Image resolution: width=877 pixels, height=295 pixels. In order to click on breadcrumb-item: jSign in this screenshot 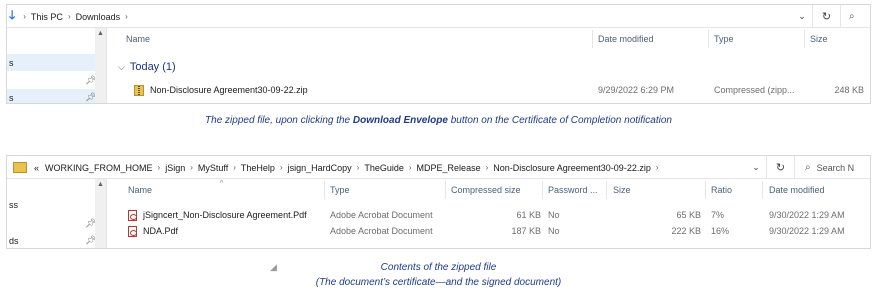, I will do `click(175, 168)`.